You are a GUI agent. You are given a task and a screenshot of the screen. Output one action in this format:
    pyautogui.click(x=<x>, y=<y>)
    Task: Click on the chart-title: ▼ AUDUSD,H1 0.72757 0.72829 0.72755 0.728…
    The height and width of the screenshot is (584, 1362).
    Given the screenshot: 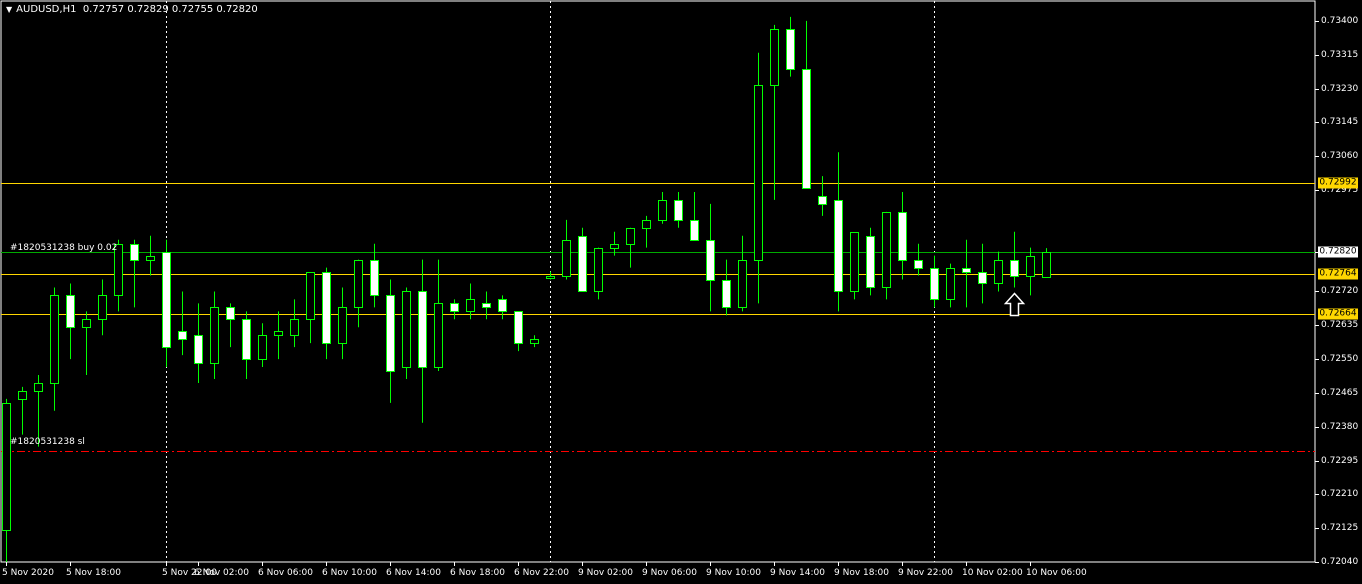 What is the action you would take?
    pyautogui.click(x=132, y=9)
    